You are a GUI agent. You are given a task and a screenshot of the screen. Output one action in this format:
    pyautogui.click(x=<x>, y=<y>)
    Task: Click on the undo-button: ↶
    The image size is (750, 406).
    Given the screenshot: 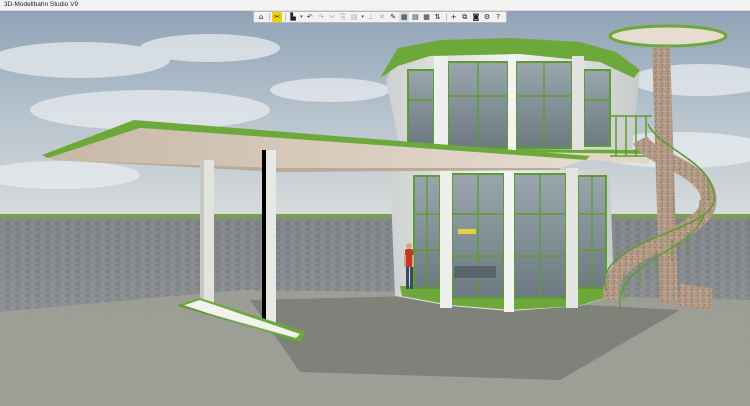 What is the action you would take?
    pyautogui.click(x=310, y=17)
    